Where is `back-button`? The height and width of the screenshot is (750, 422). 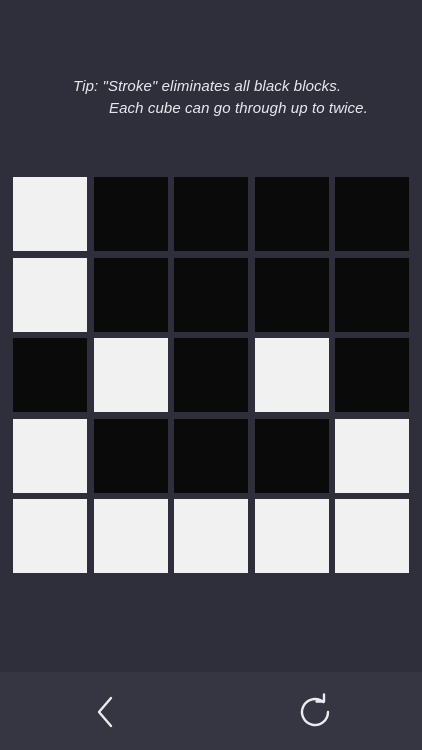
back-button is located at coordinates (105, 712).